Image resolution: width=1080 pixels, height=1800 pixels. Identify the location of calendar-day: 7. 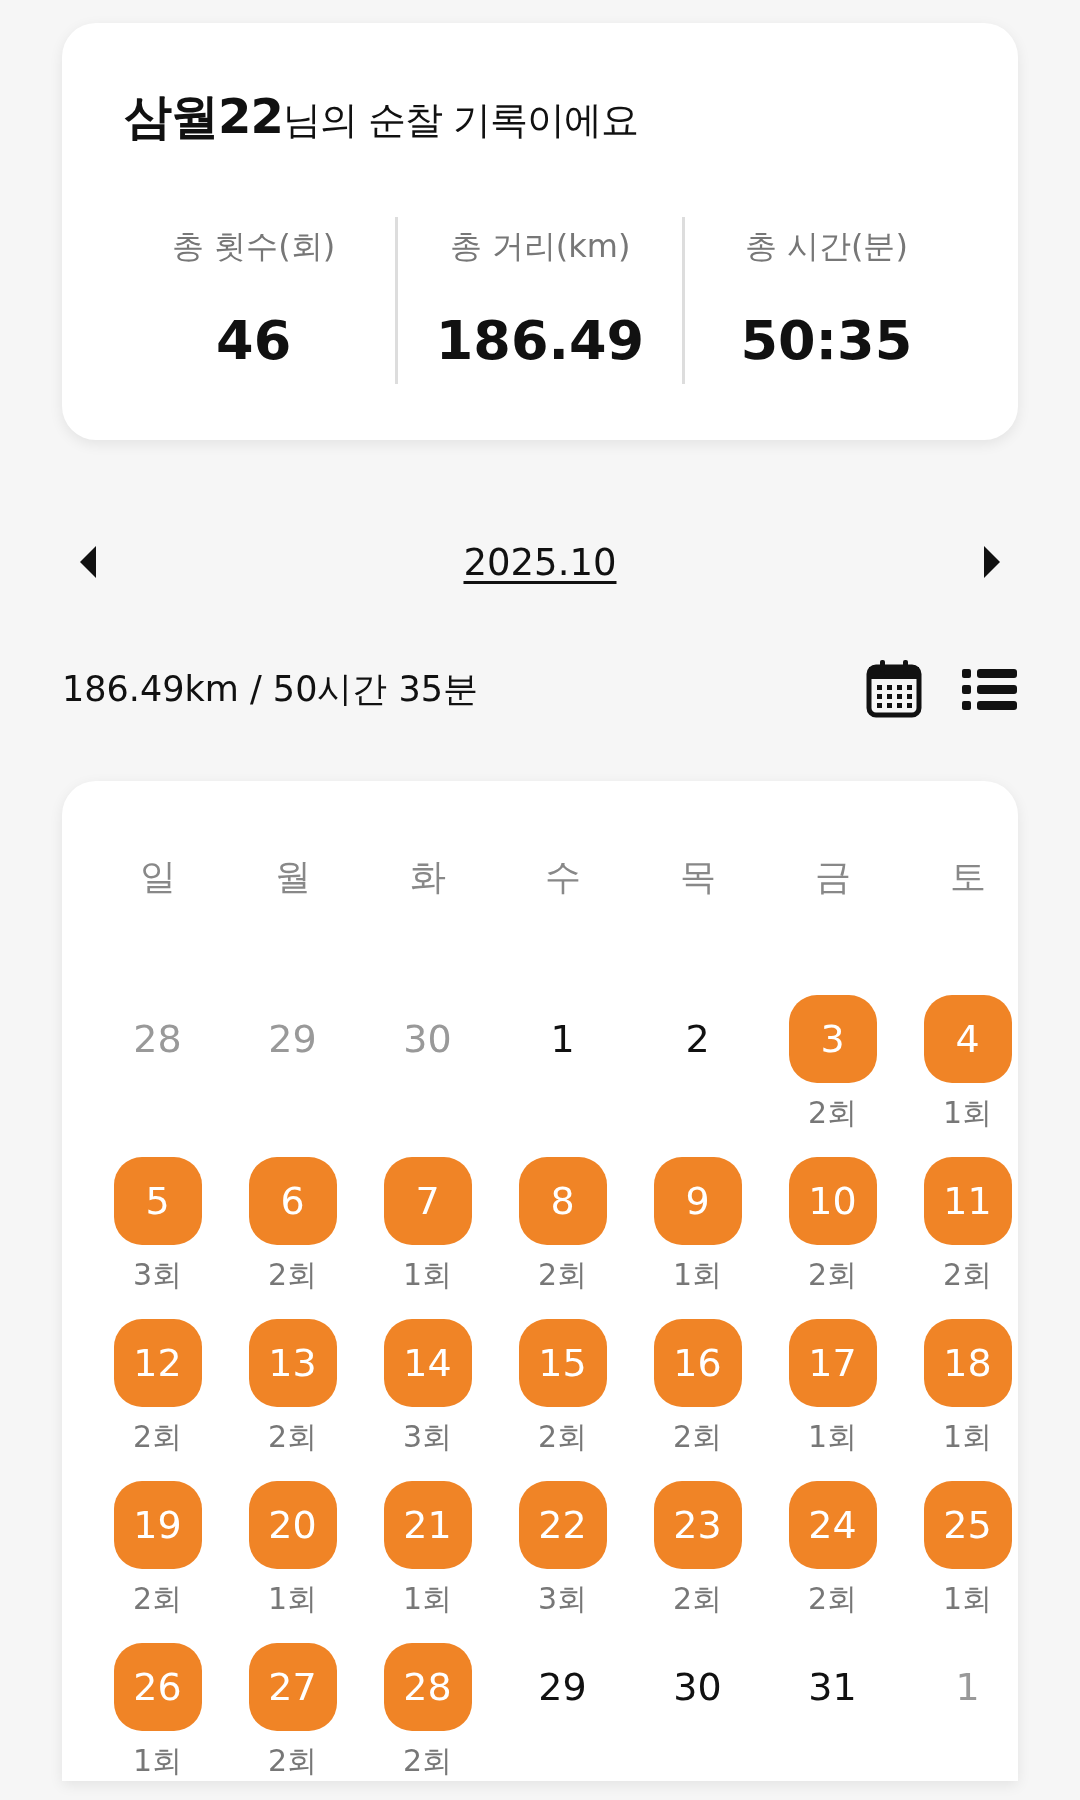
(427, 1201).